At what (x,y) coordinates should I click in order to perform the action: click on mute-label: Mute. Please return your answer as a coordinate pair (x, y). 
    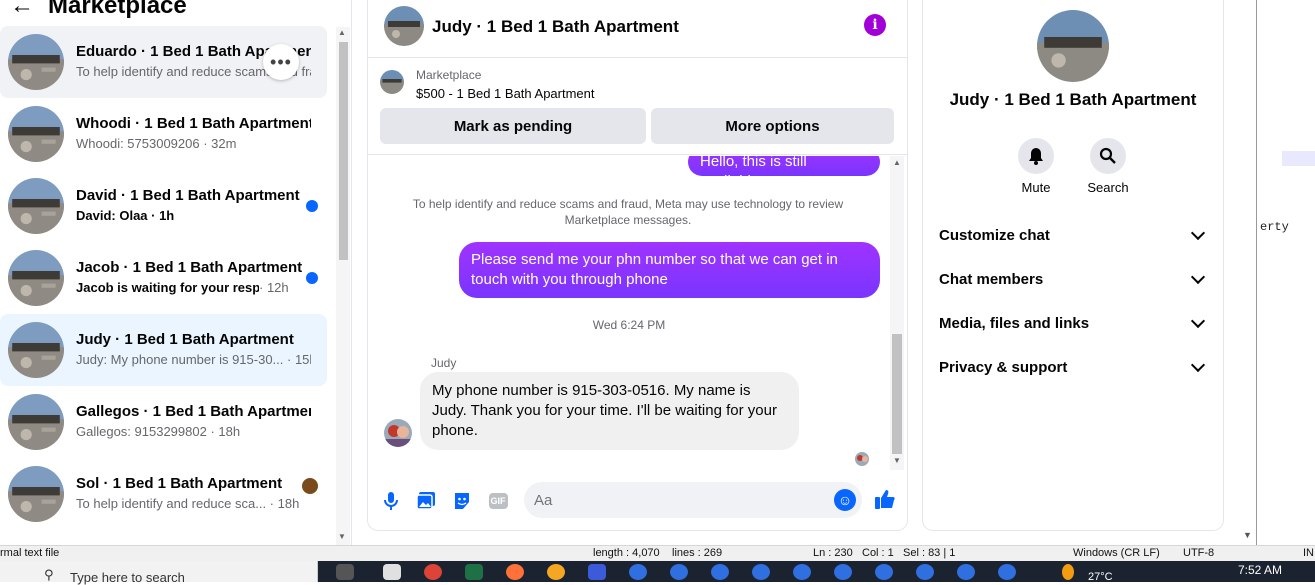
    Looking at the image, I should click on (1036, 187).